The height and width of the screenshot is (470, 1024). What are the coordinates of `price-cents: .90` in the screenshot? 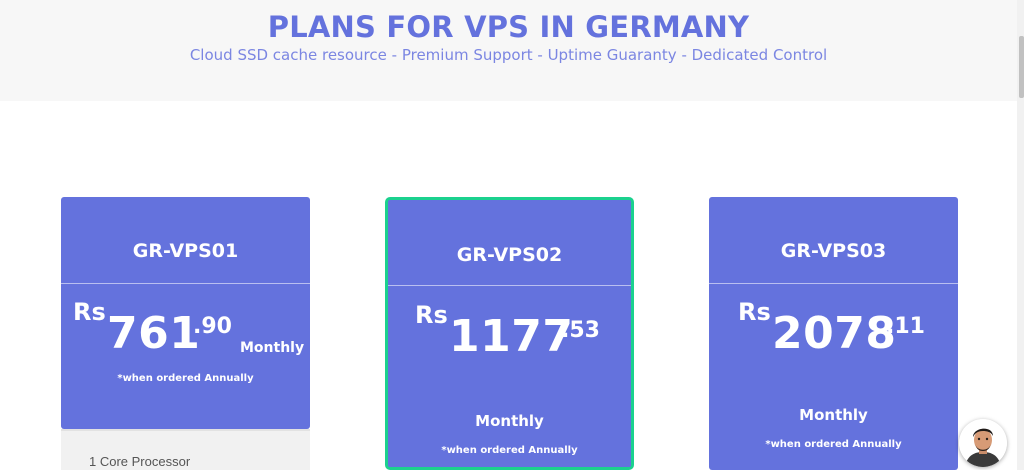 It's located at (212, 326).